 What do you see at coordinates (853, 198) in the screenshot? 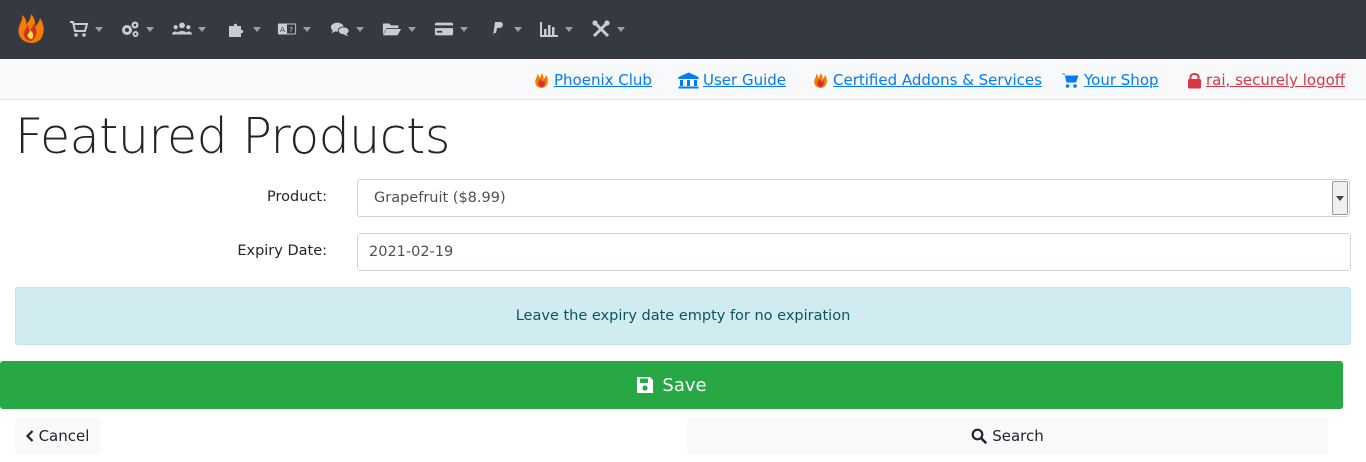
I see `product-select: Grapefruit ($8.99)` at bounding box center [853, 198].